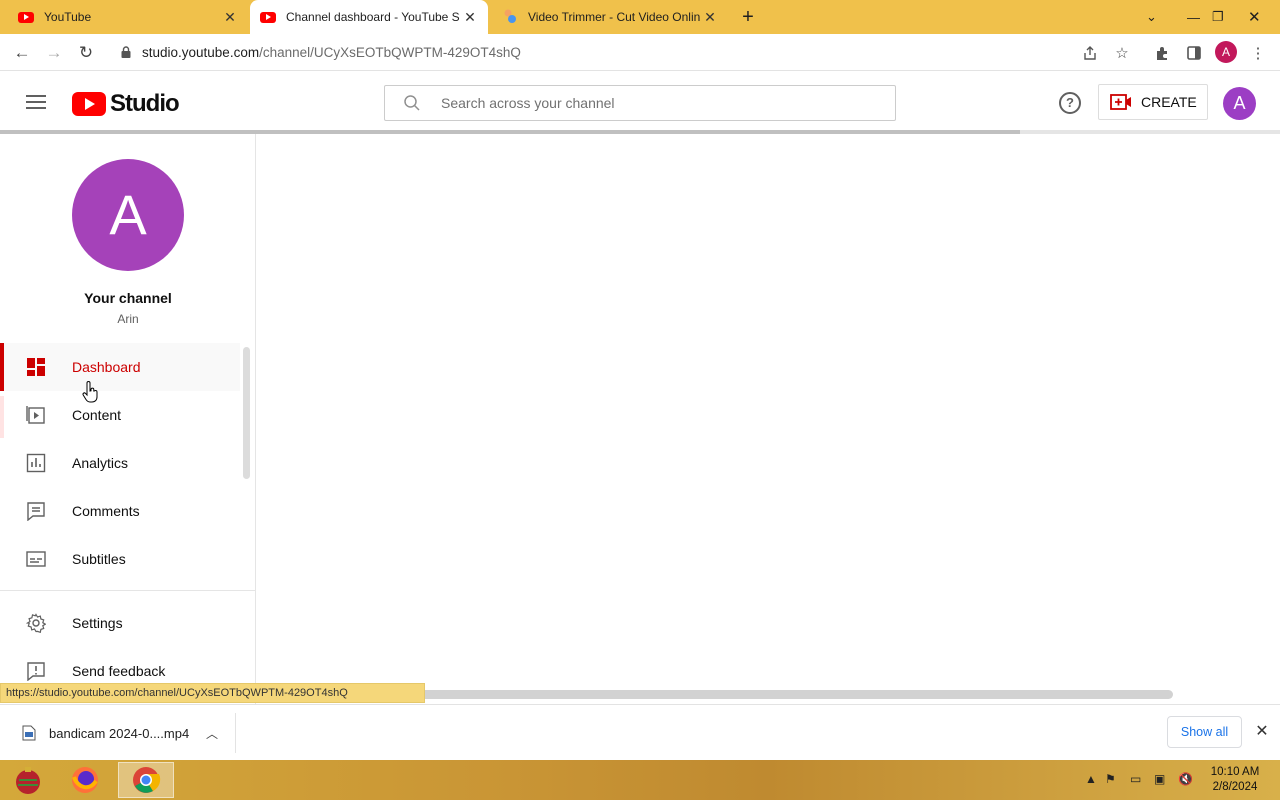 The image size is (1280, 800). What do you see at coordinates (640, 780) in the screenshot?
I see `windows-taskbar: ▲ ⚑ ▭ ▣ 🔇 10:10 AM 2/8/2024` at bounding box center [640, 780].